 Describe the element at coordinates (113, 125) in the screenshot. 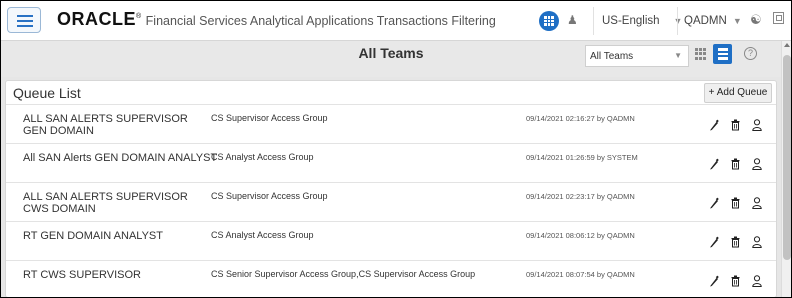

I see `queue-name: ALL SAN ALERTS SUPERVISOR GEN DOMAIN` at that location.